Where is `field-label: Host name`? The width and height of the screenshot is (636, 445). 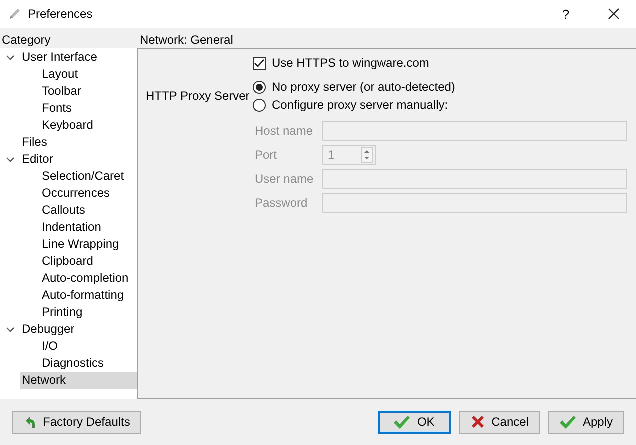
field-label: Host name is located at coordinates (284, 131).